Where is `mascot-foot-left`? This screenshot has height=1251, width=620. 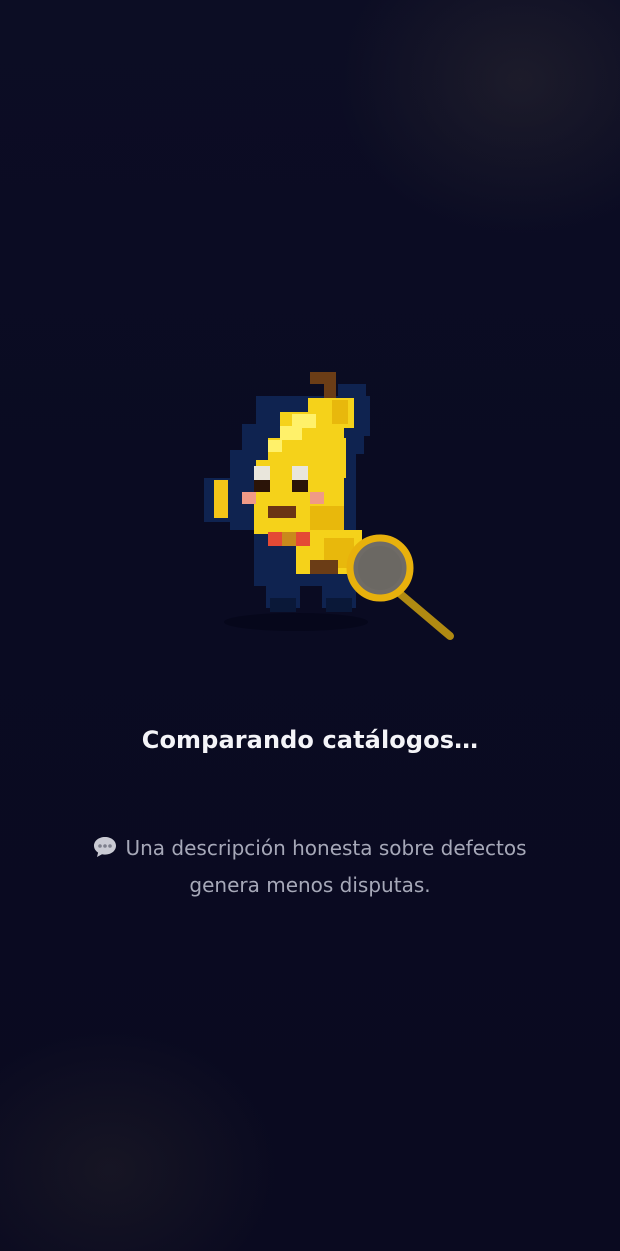
mascot-foot-left is located at coordinates (283, 605).